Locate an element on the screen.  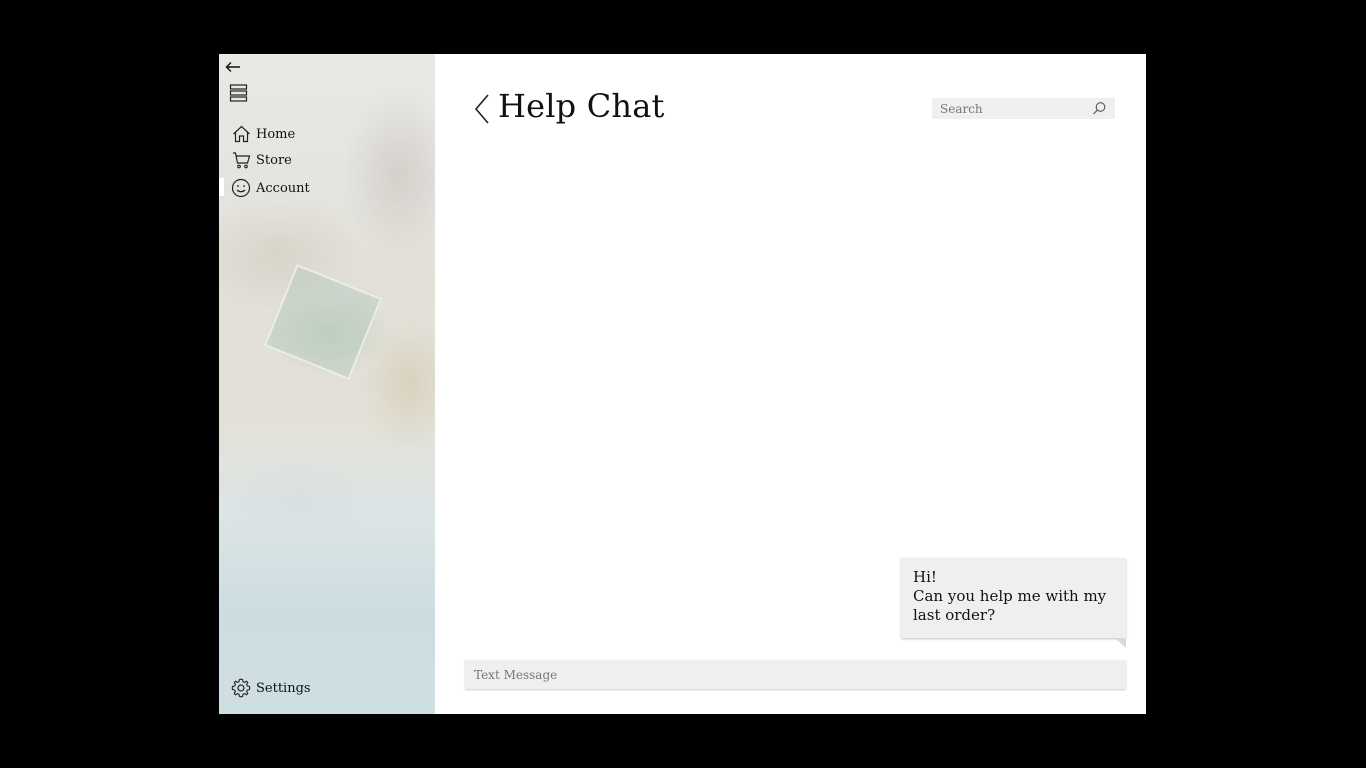
sidebar-item-settings: Settings is located at coordinates (327, 688).